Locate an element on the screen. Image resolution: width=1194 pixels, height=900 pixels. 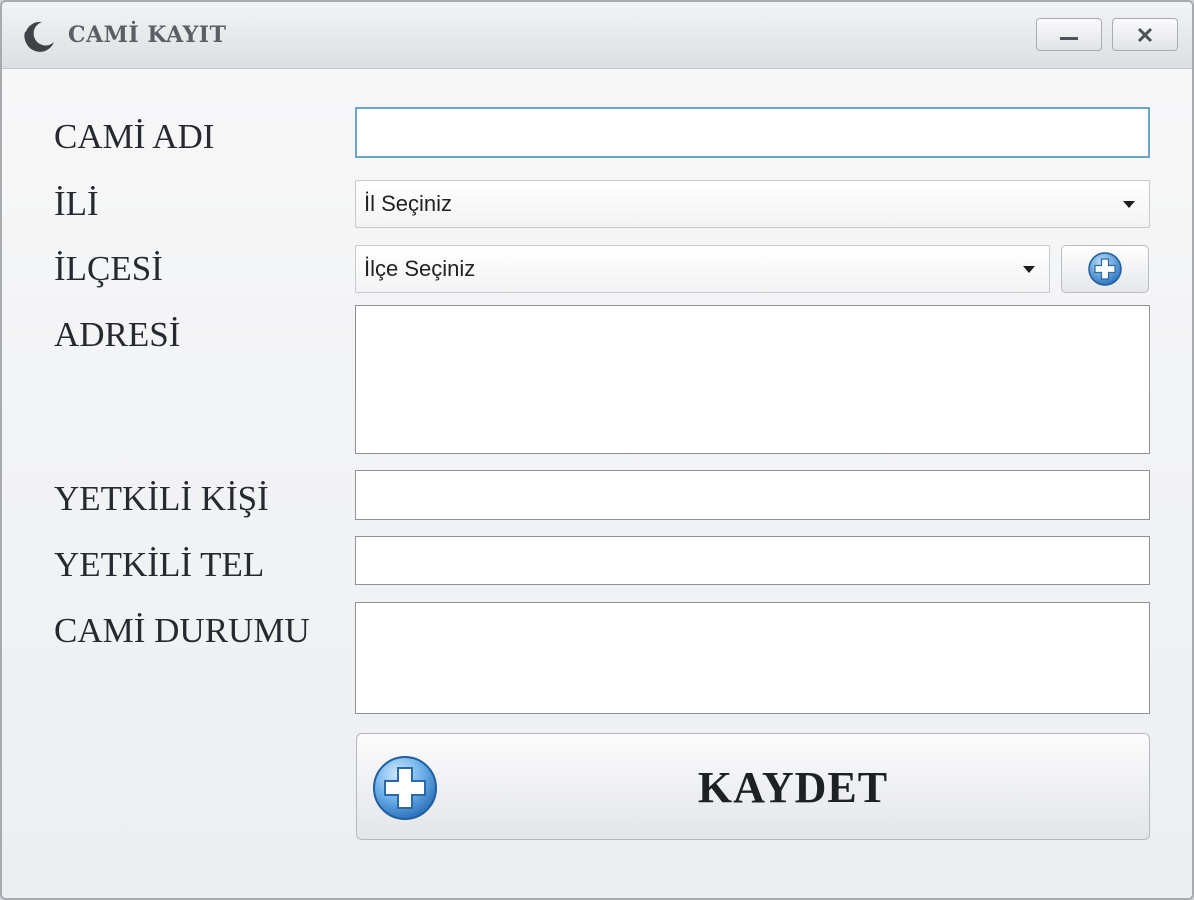
ilce-select-value: İlçe Seçiniz is located at coordinates (420, 268).